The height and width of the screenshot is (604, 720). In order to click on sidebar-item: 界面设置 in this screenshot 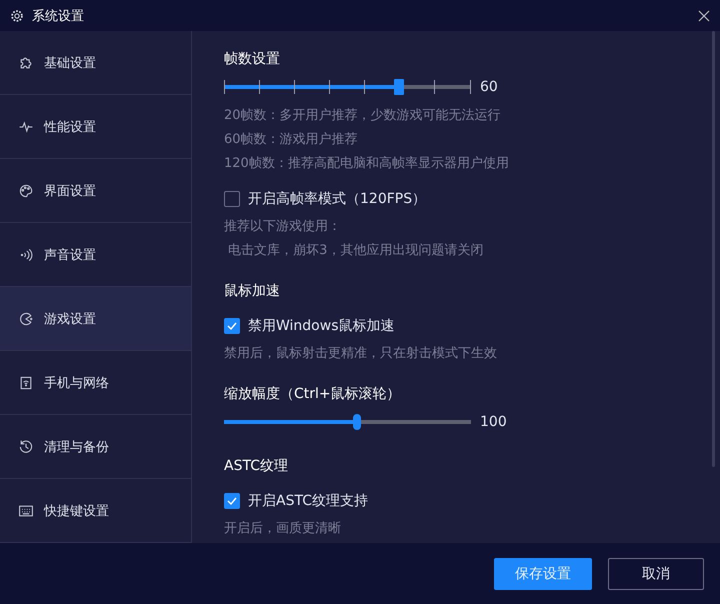, I will do `click(95, 191)`.